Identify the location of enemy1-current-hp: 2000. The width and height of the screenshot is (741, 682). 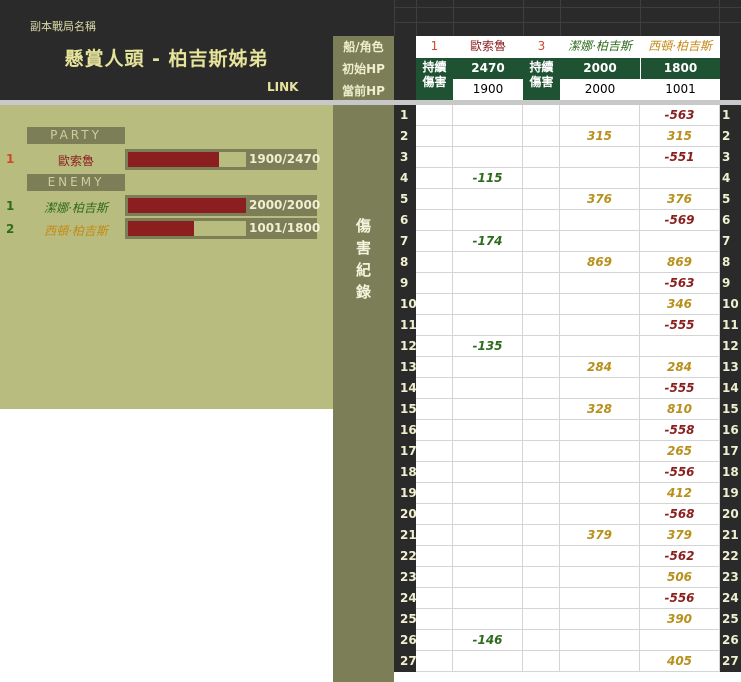
(600, 89).